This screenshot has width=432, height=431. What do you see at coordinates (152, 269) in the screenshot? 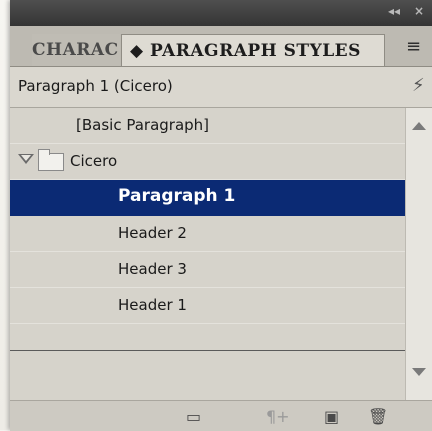
I see `list-item-label: Header 3` at bounding box center [152, 269].